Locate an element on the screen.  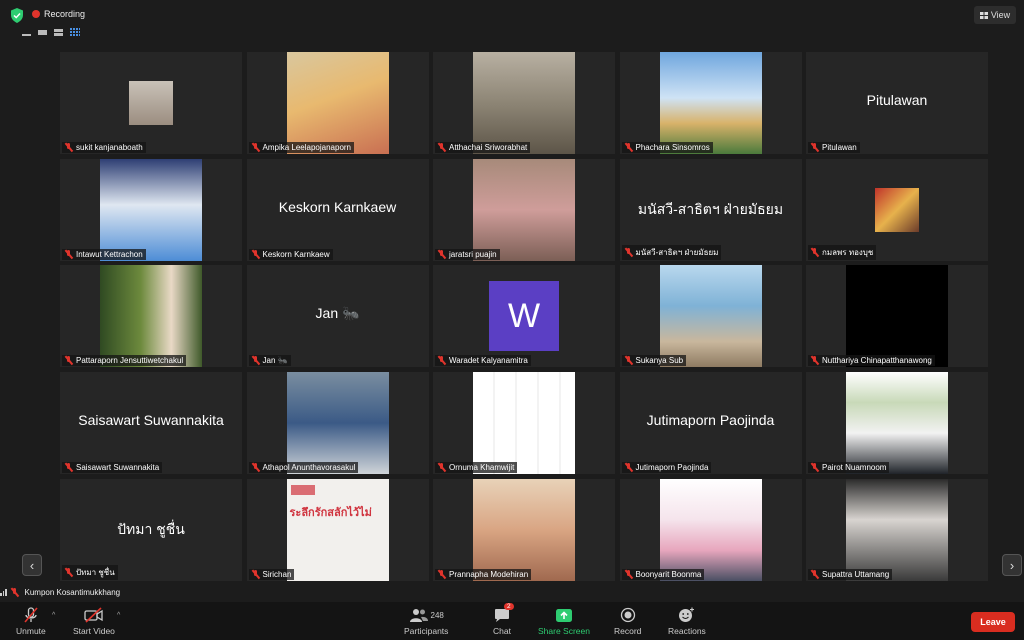
participant-tile: Sukanya Sub is located at coordinates (710, 316).